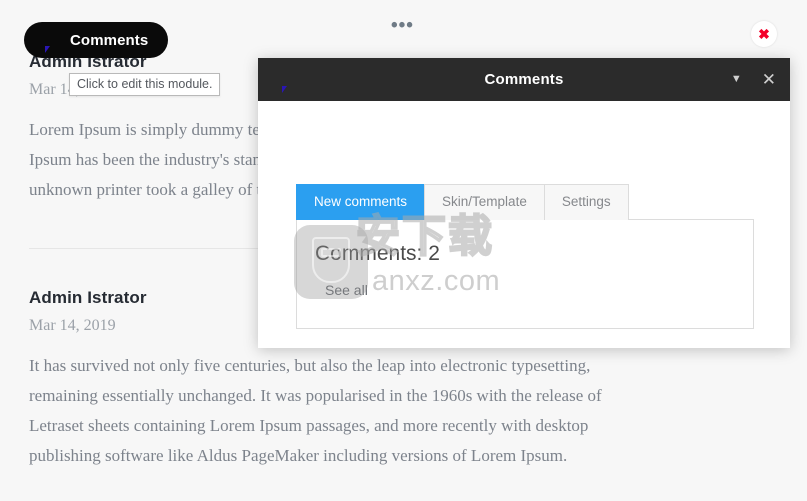  I want to click on modal-header: Comments ▼ ✕, so click(524, 79).